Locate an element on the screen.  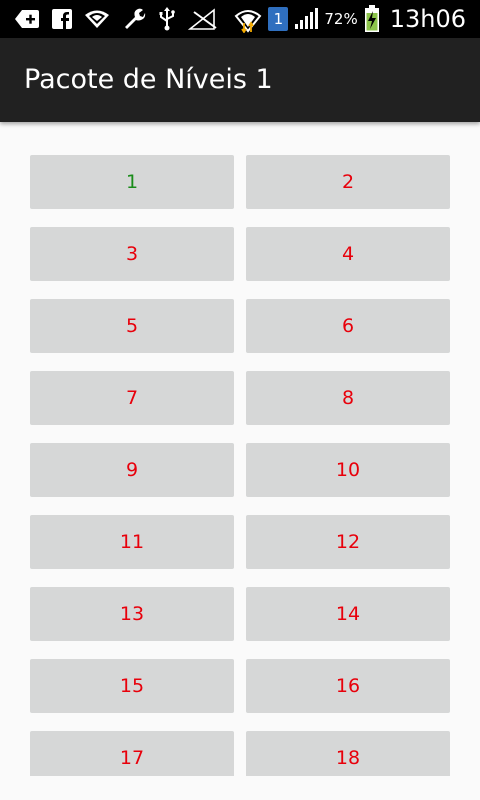
wrench-icon is located at coordinates (134, 19).